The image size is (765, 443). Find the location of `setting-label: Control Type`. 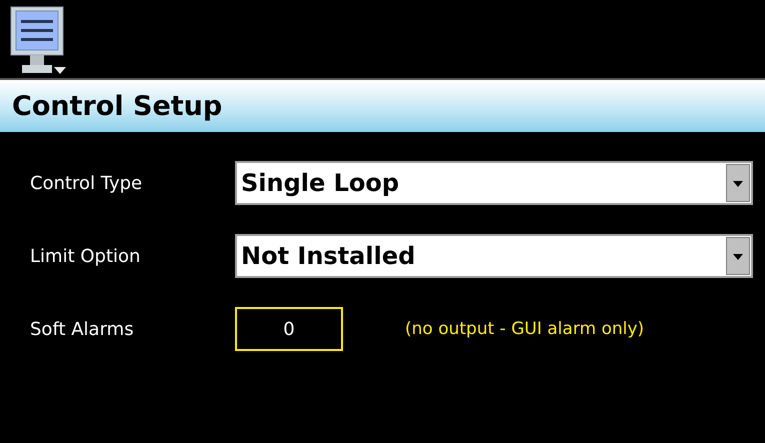

setting-label: Control Type is located at coordinates (87, 183).